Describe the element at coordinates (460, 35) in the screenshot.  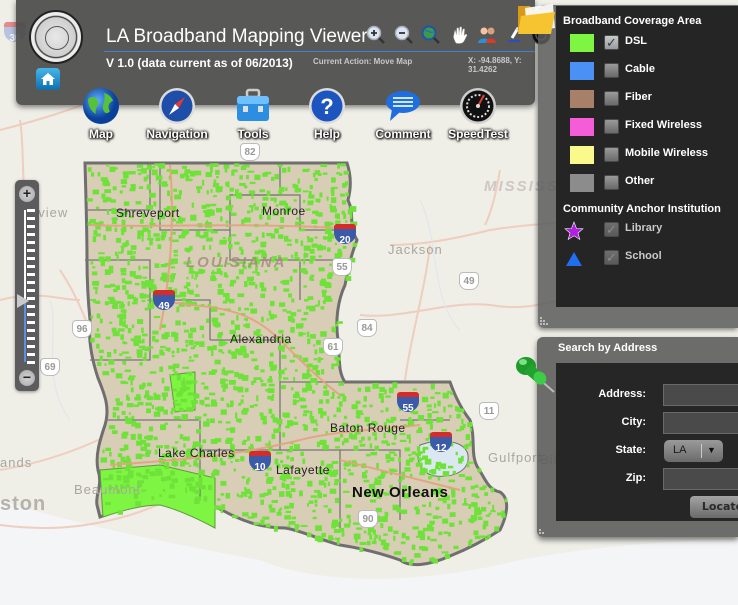
I see `pan-hand-icon` at that location.